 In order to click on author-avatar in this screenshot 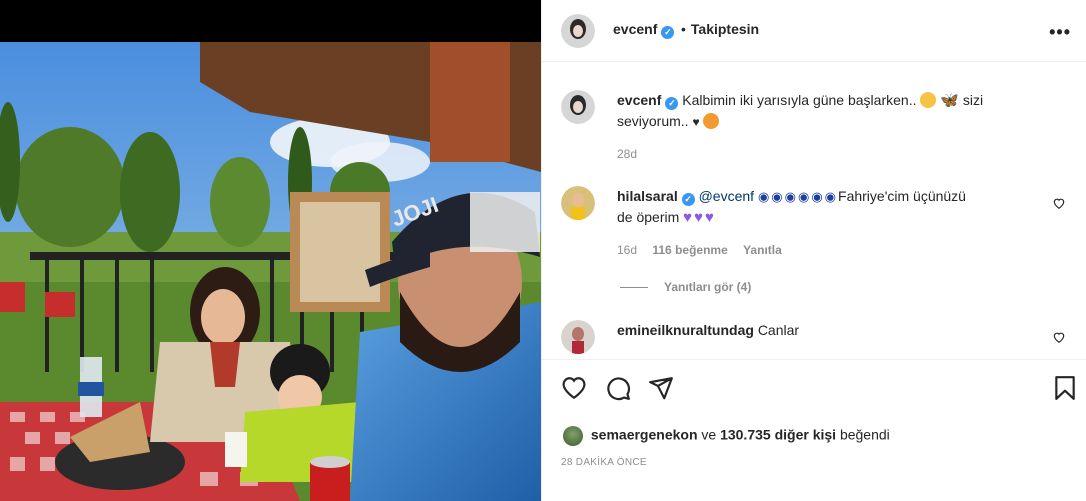, I will do `click(578, 31)`.